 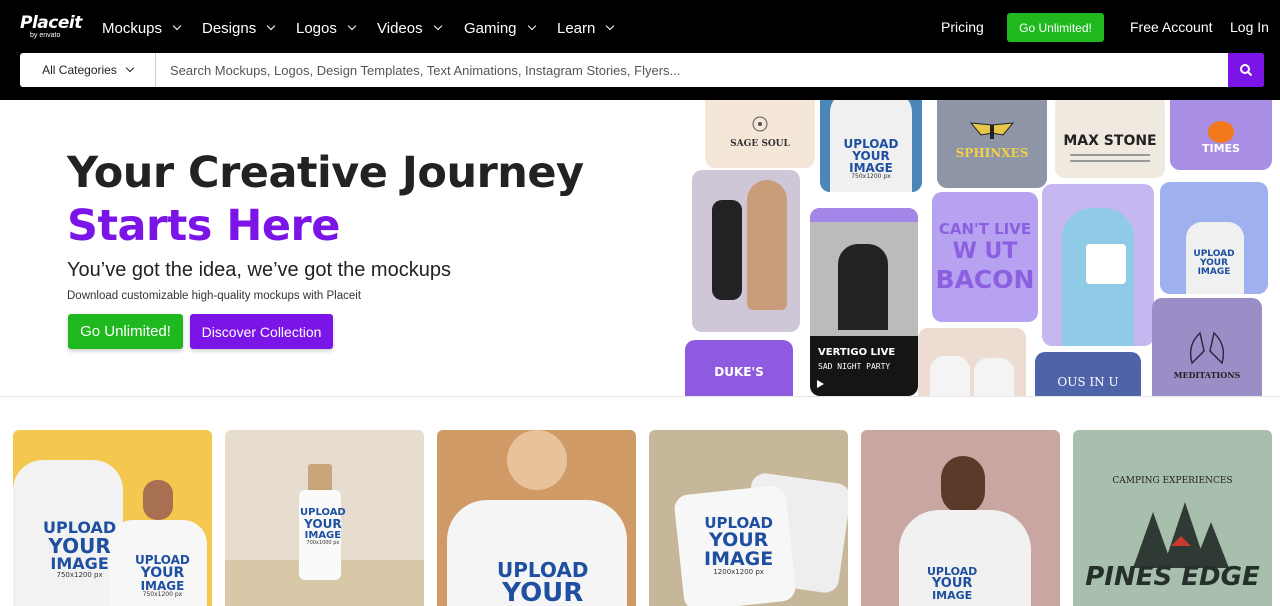 What do you see at coordinates (985, 229) in the screenshot?
I see `cant-live-text: CAN'T LIVE` at bounding box center [985, 229].